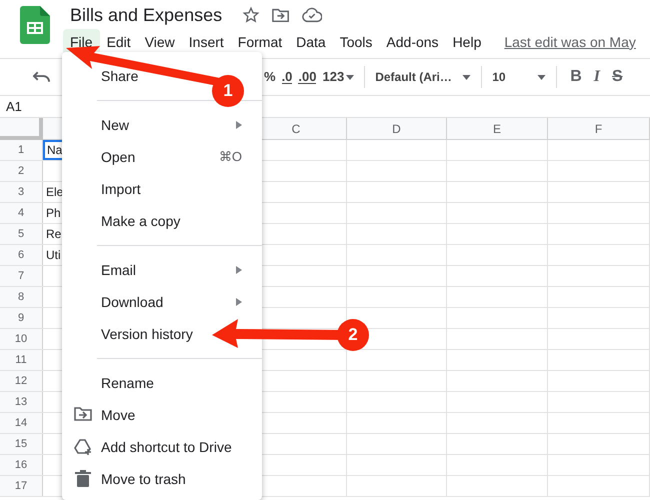  What do you see at coordinates (412, 42) in the screenshot?
I see `menu-item: Add-ons` at bounding box center [412, 42].